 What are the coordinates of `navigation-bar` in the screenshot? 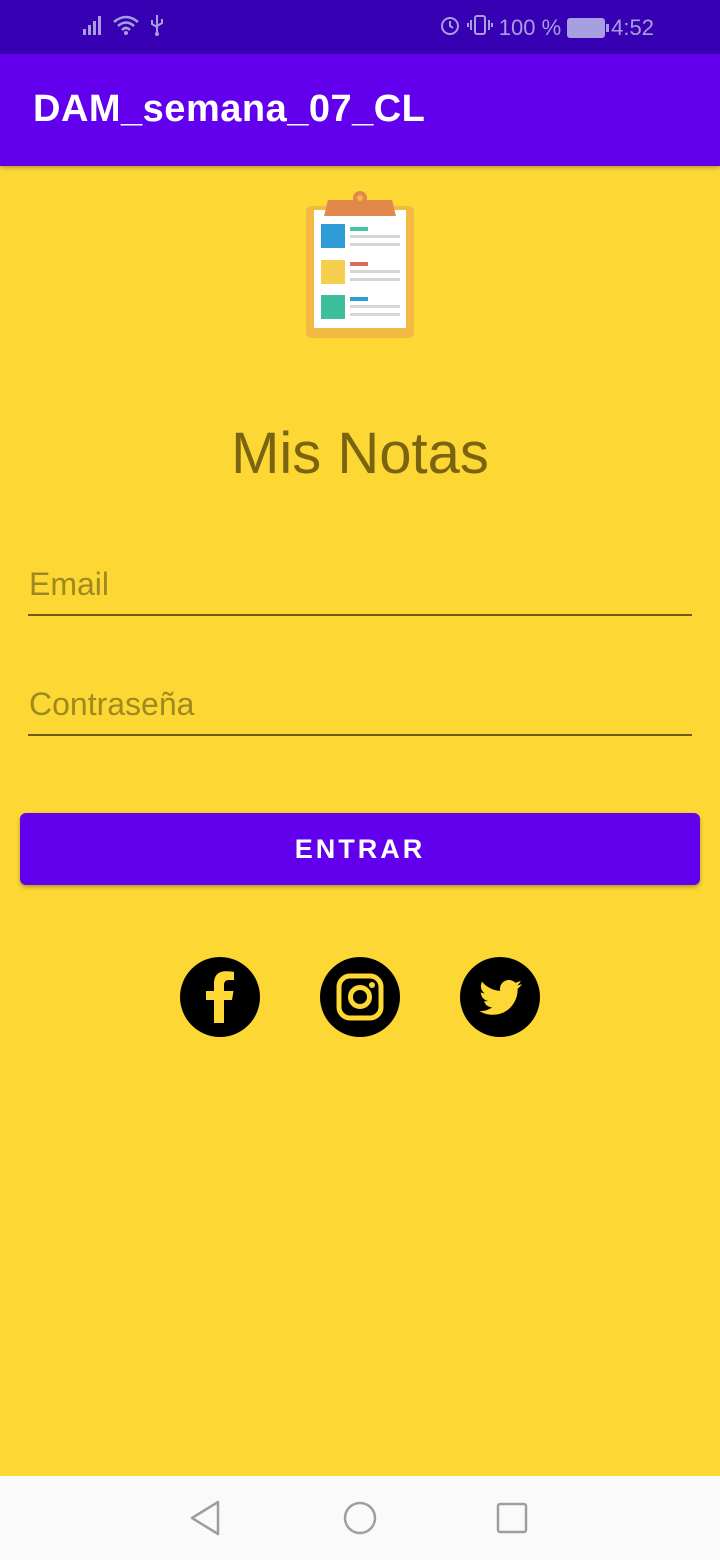 It's located at (360, 1518).